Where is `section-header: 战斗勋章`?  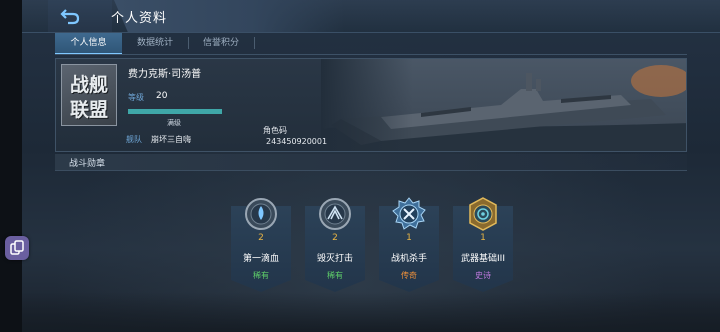
section-header: 战斗勋章 is located at coordinates (371, 162).